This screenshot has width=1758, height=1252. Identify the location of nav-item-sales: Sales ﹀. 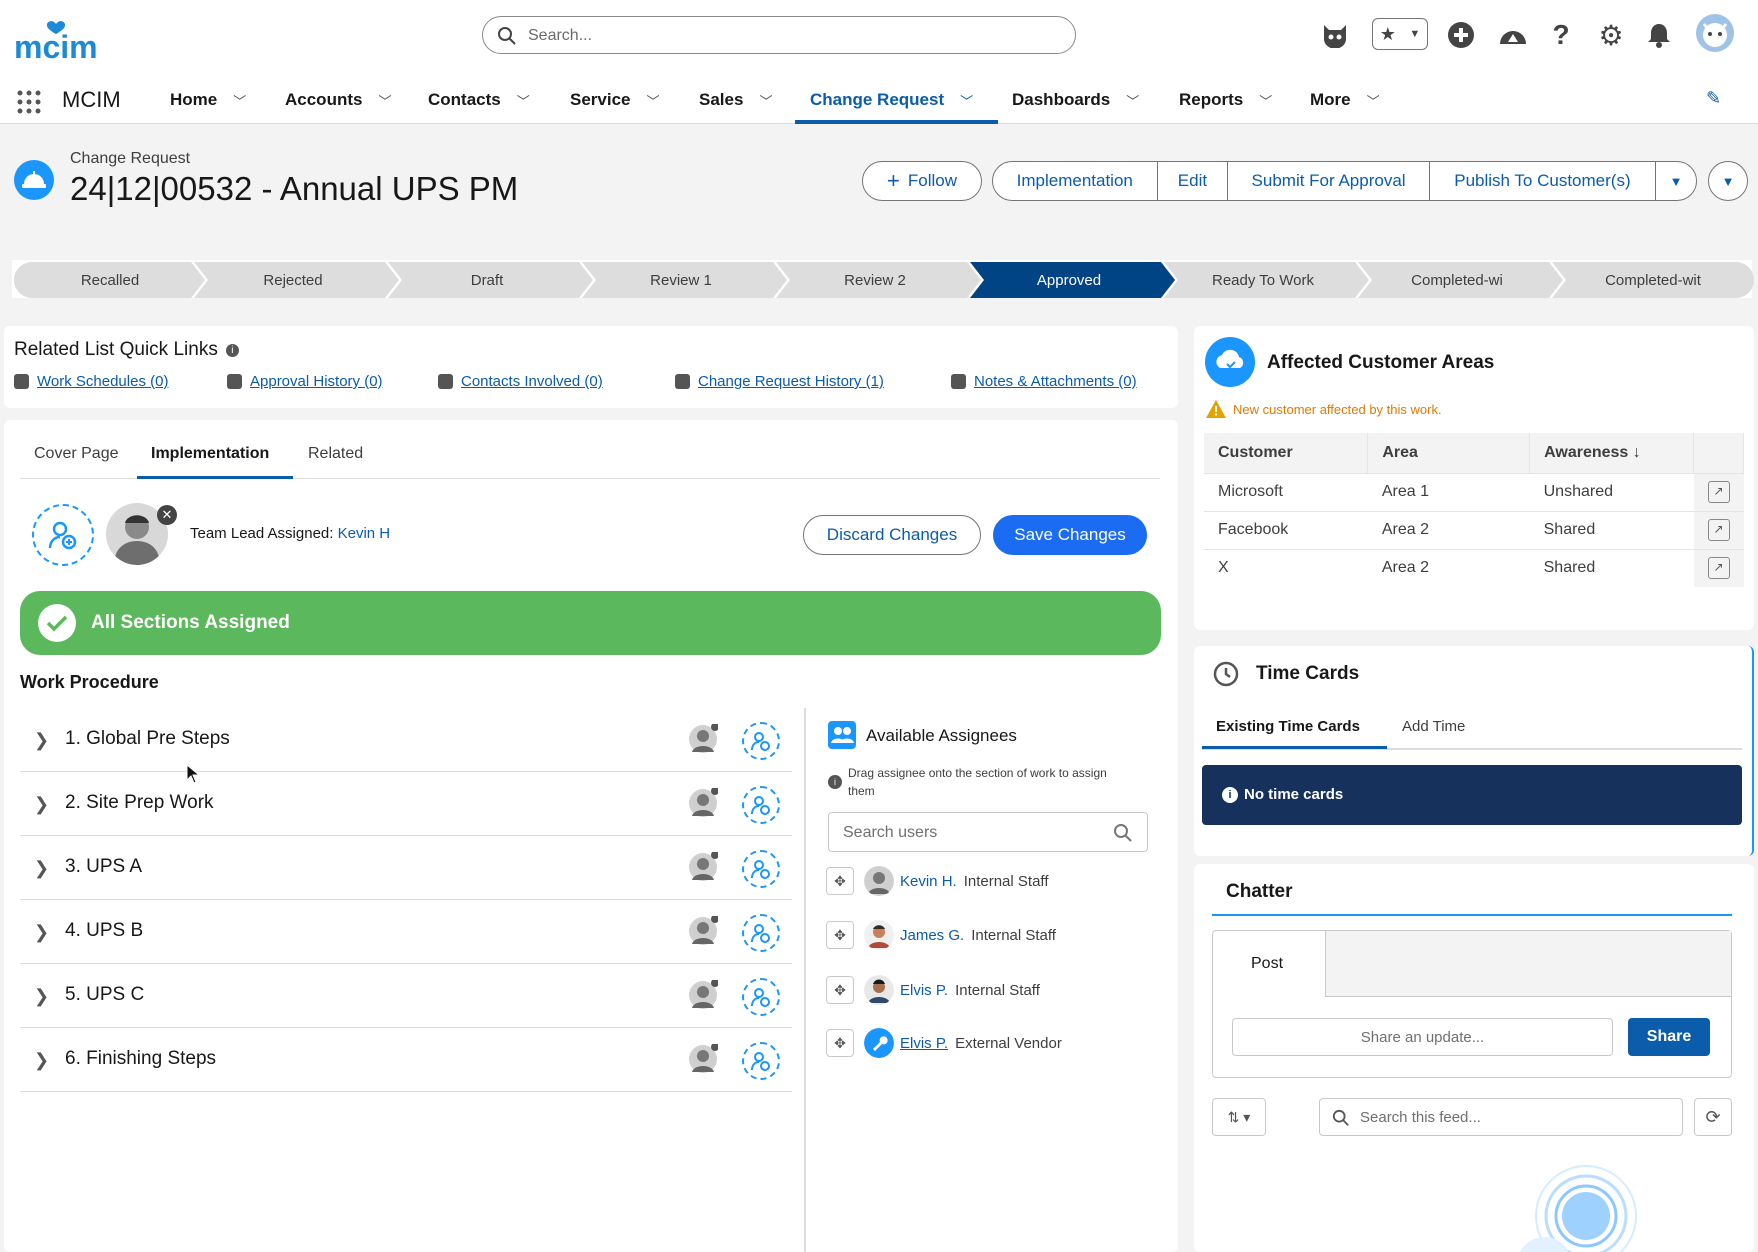
(735, 100).